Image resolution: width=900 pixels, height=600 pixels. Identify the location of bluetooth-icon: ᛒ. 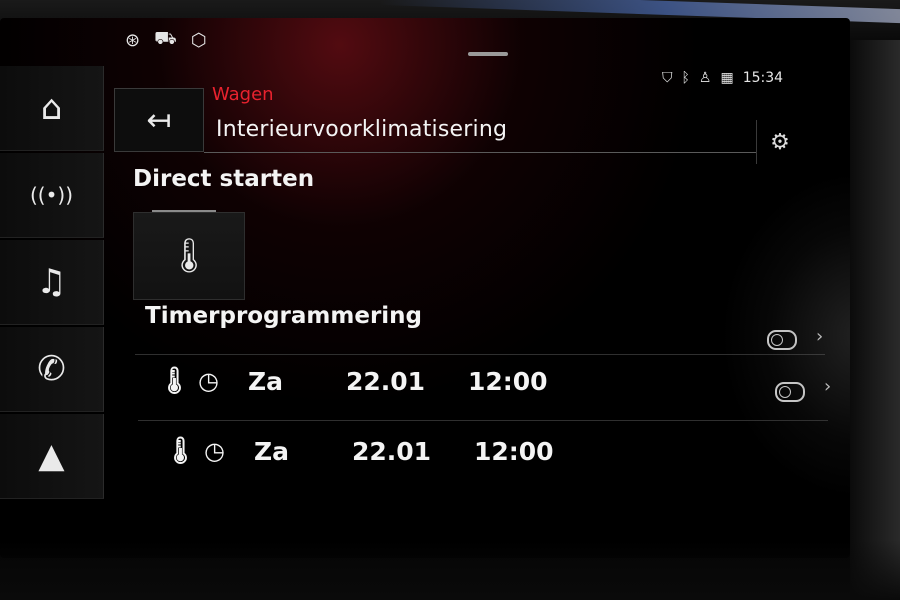
(685, 78).